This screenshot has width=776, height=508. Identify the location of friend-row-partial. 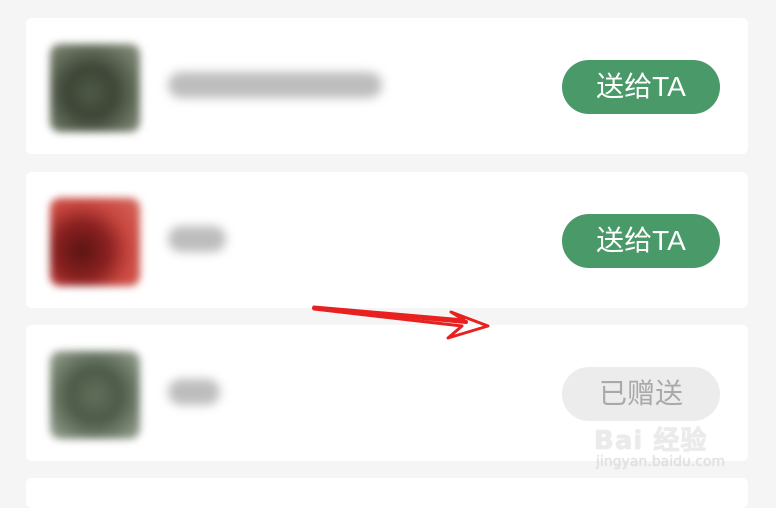
(387, 493).